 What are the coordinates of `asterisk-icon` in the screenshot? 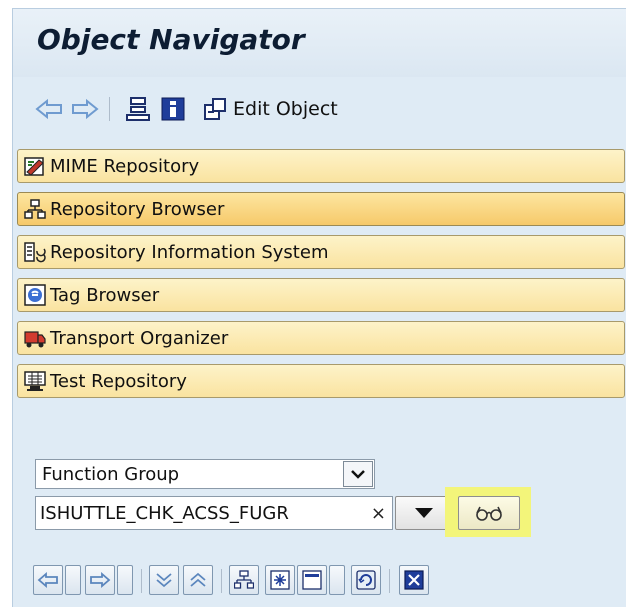 It's located at (280, 580).